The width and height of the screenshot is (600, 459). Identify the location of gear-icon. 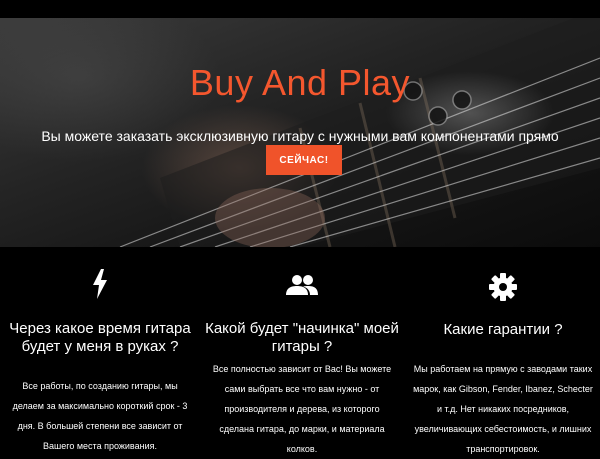
(503, 289).